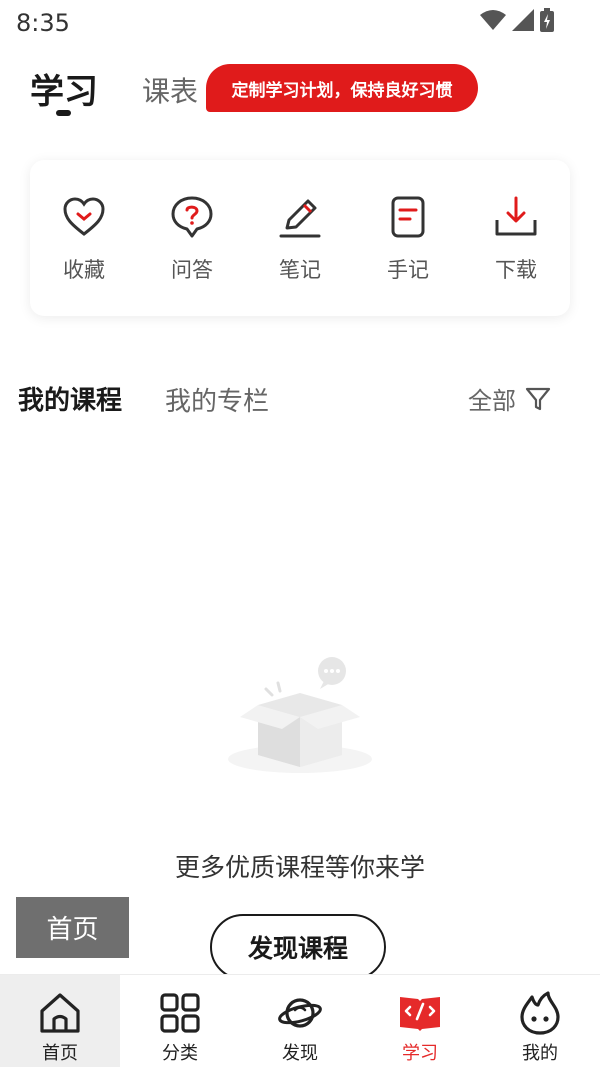 The width and height of the screenshot is (600, 1067). Describe the element at coordinates (408, 217) in the screenshot. I see `document-icon` at that location.